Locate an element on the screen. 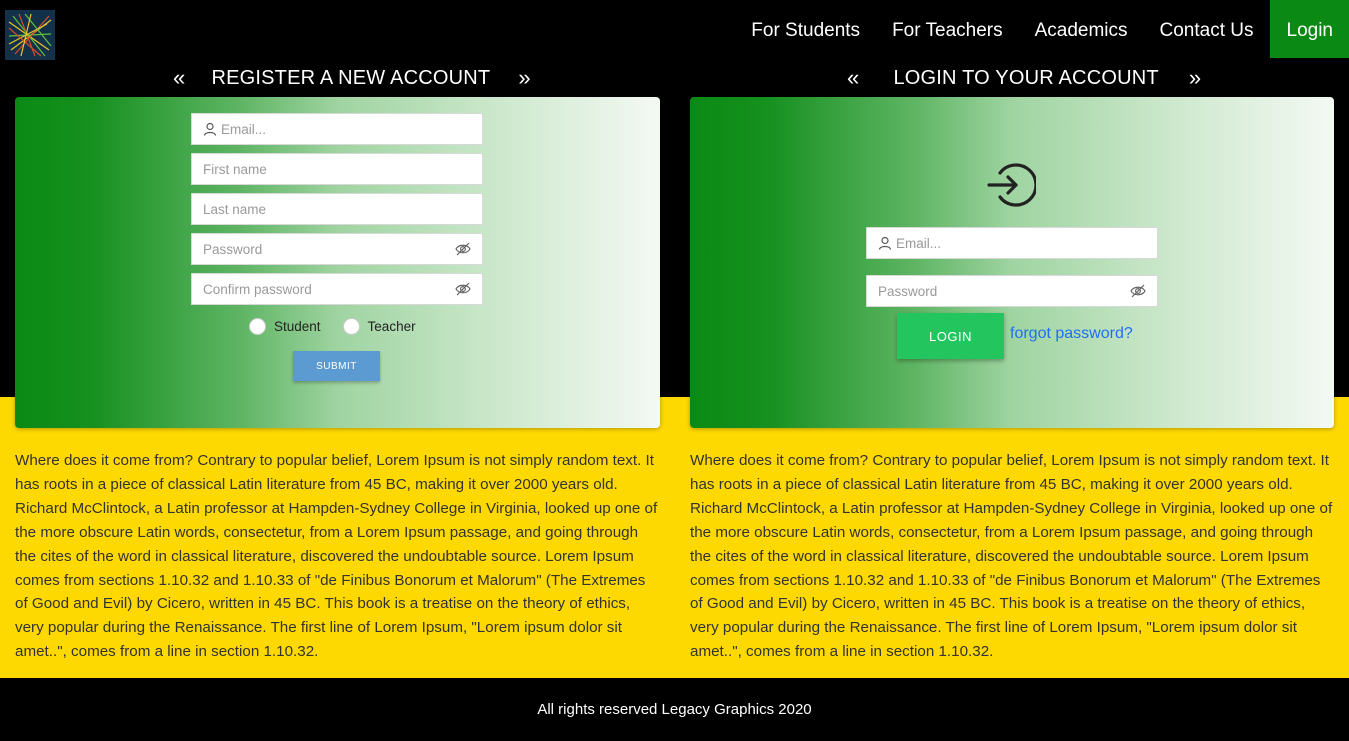 This screenshot has height=741, width=1349. login-password-placeholder: Password is located at coordinates (908, 291).